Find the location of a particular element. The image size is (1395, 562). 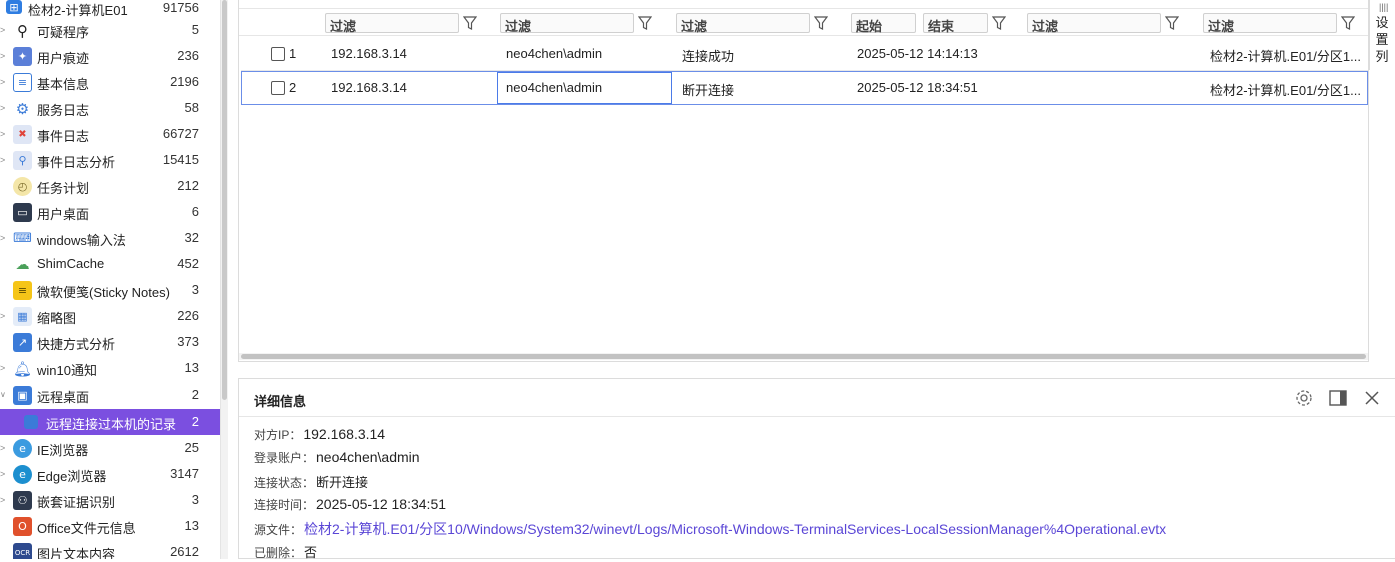

sidebar-scrollbar-thumb is located at coordinates (224, 200).